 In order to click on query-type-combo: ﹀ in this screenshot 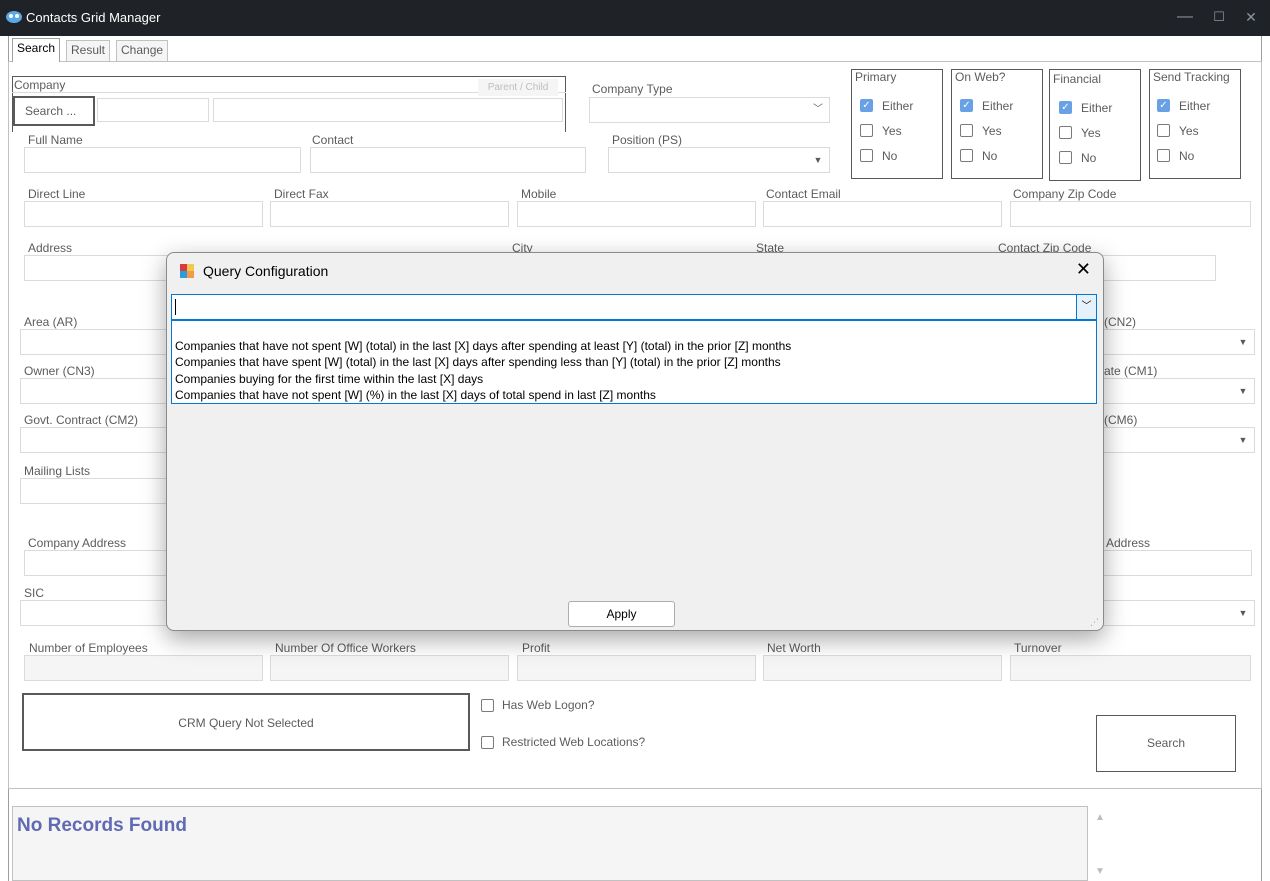, I will do `click(634, 307)`.